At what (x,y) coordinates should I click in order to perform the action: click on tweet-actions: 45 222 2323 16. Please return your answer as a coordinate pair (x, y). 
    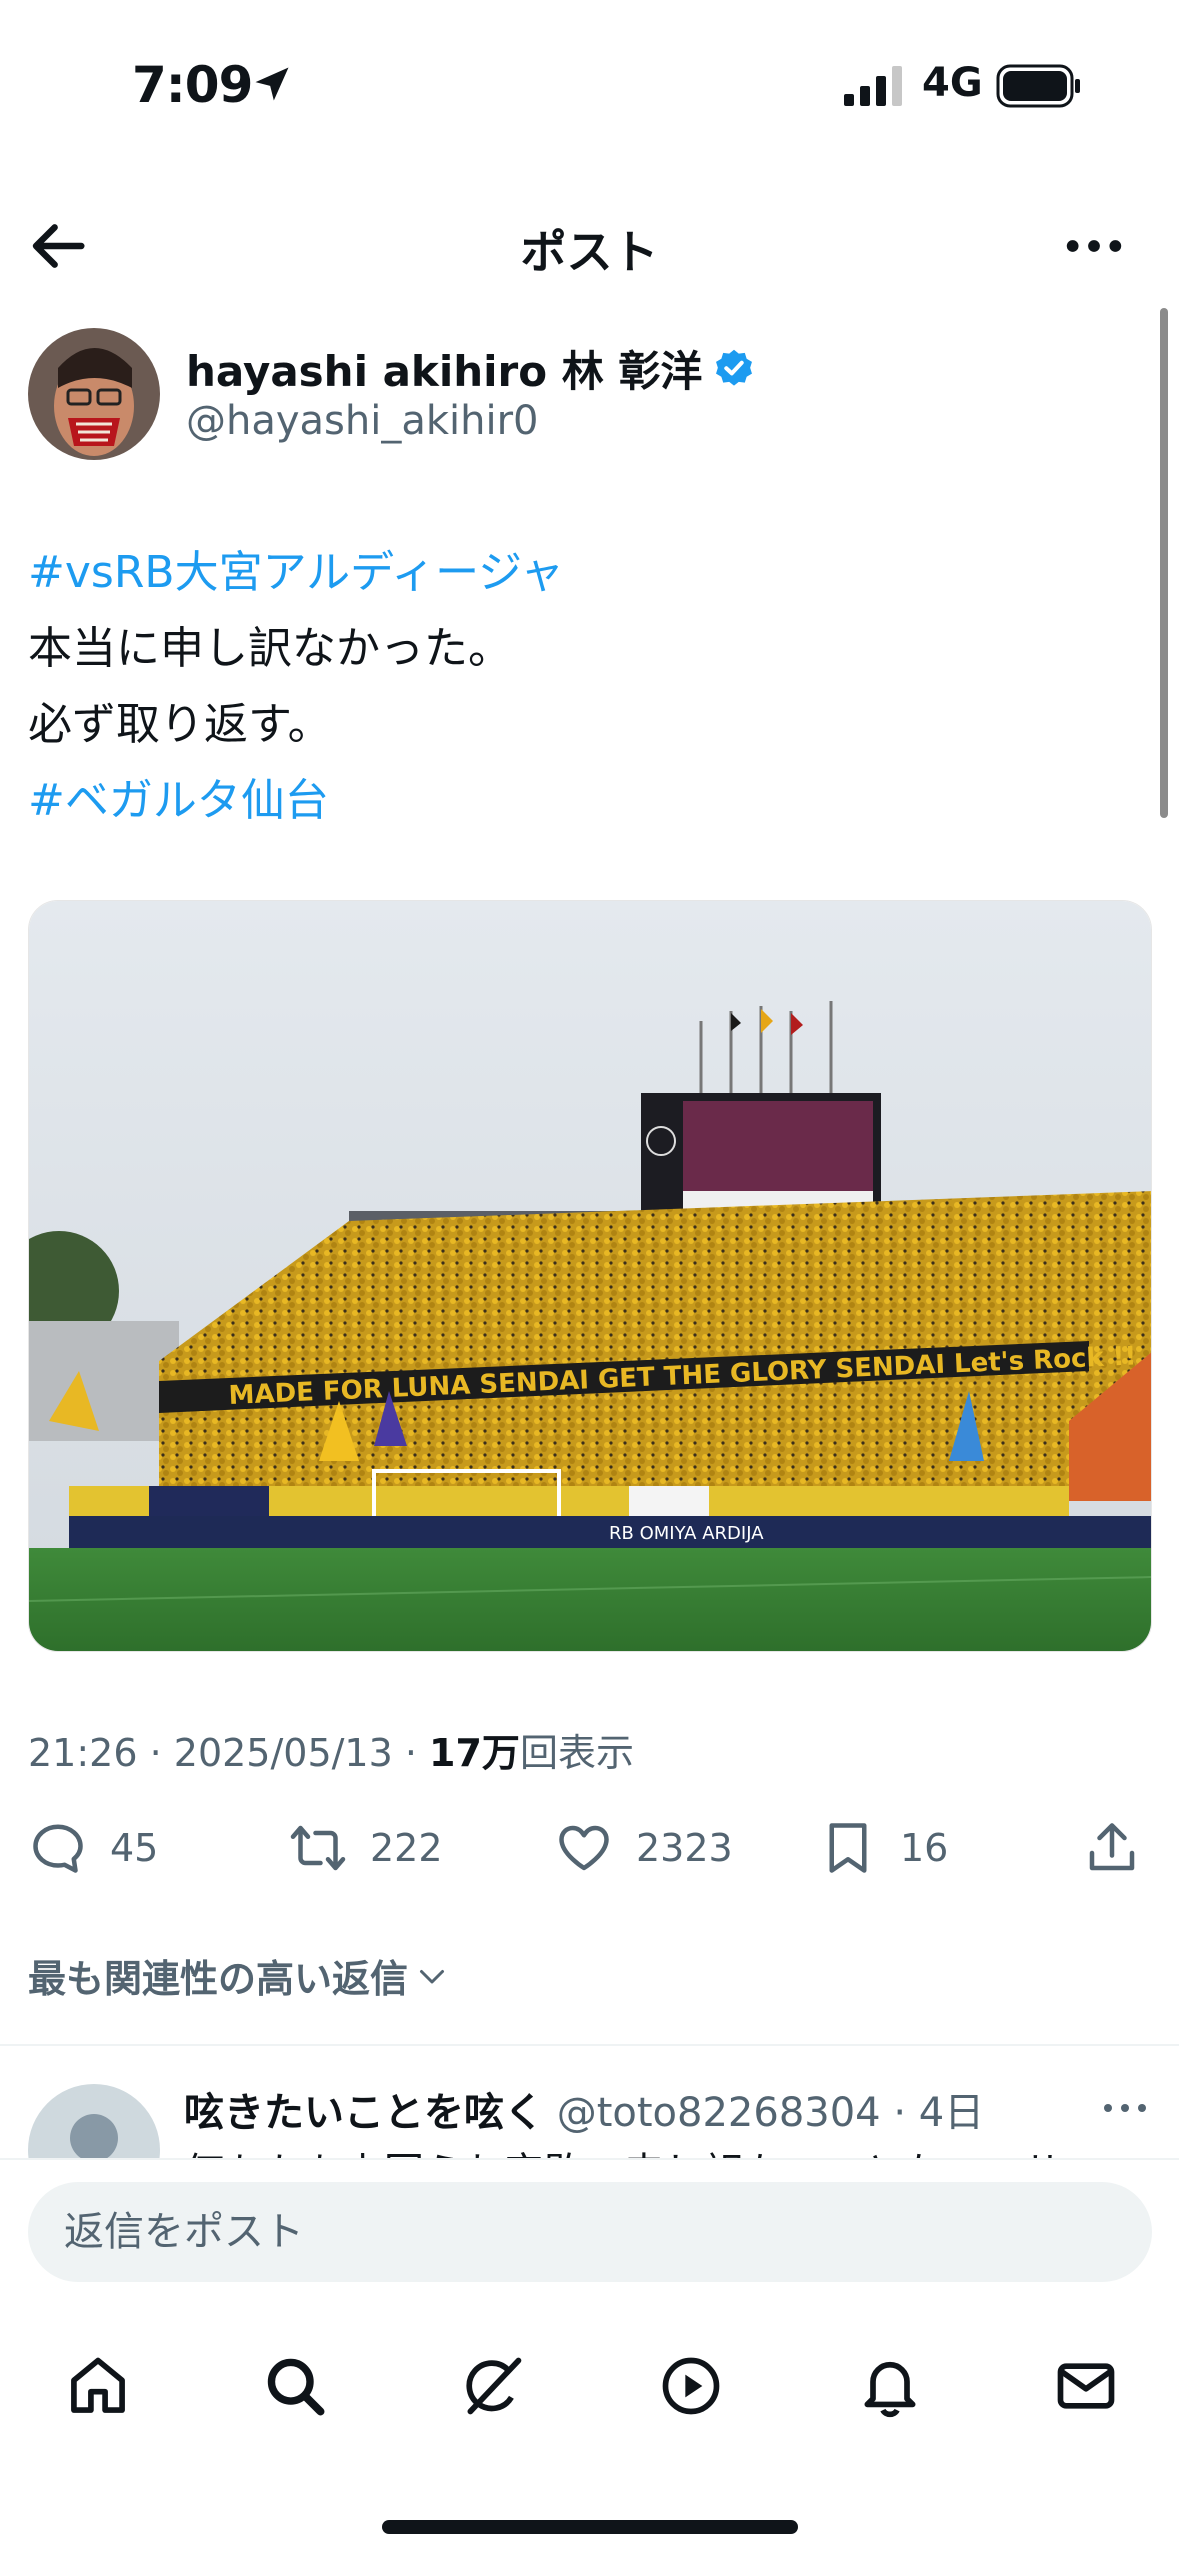
    Looking at the image, I should click on (589, 1850).